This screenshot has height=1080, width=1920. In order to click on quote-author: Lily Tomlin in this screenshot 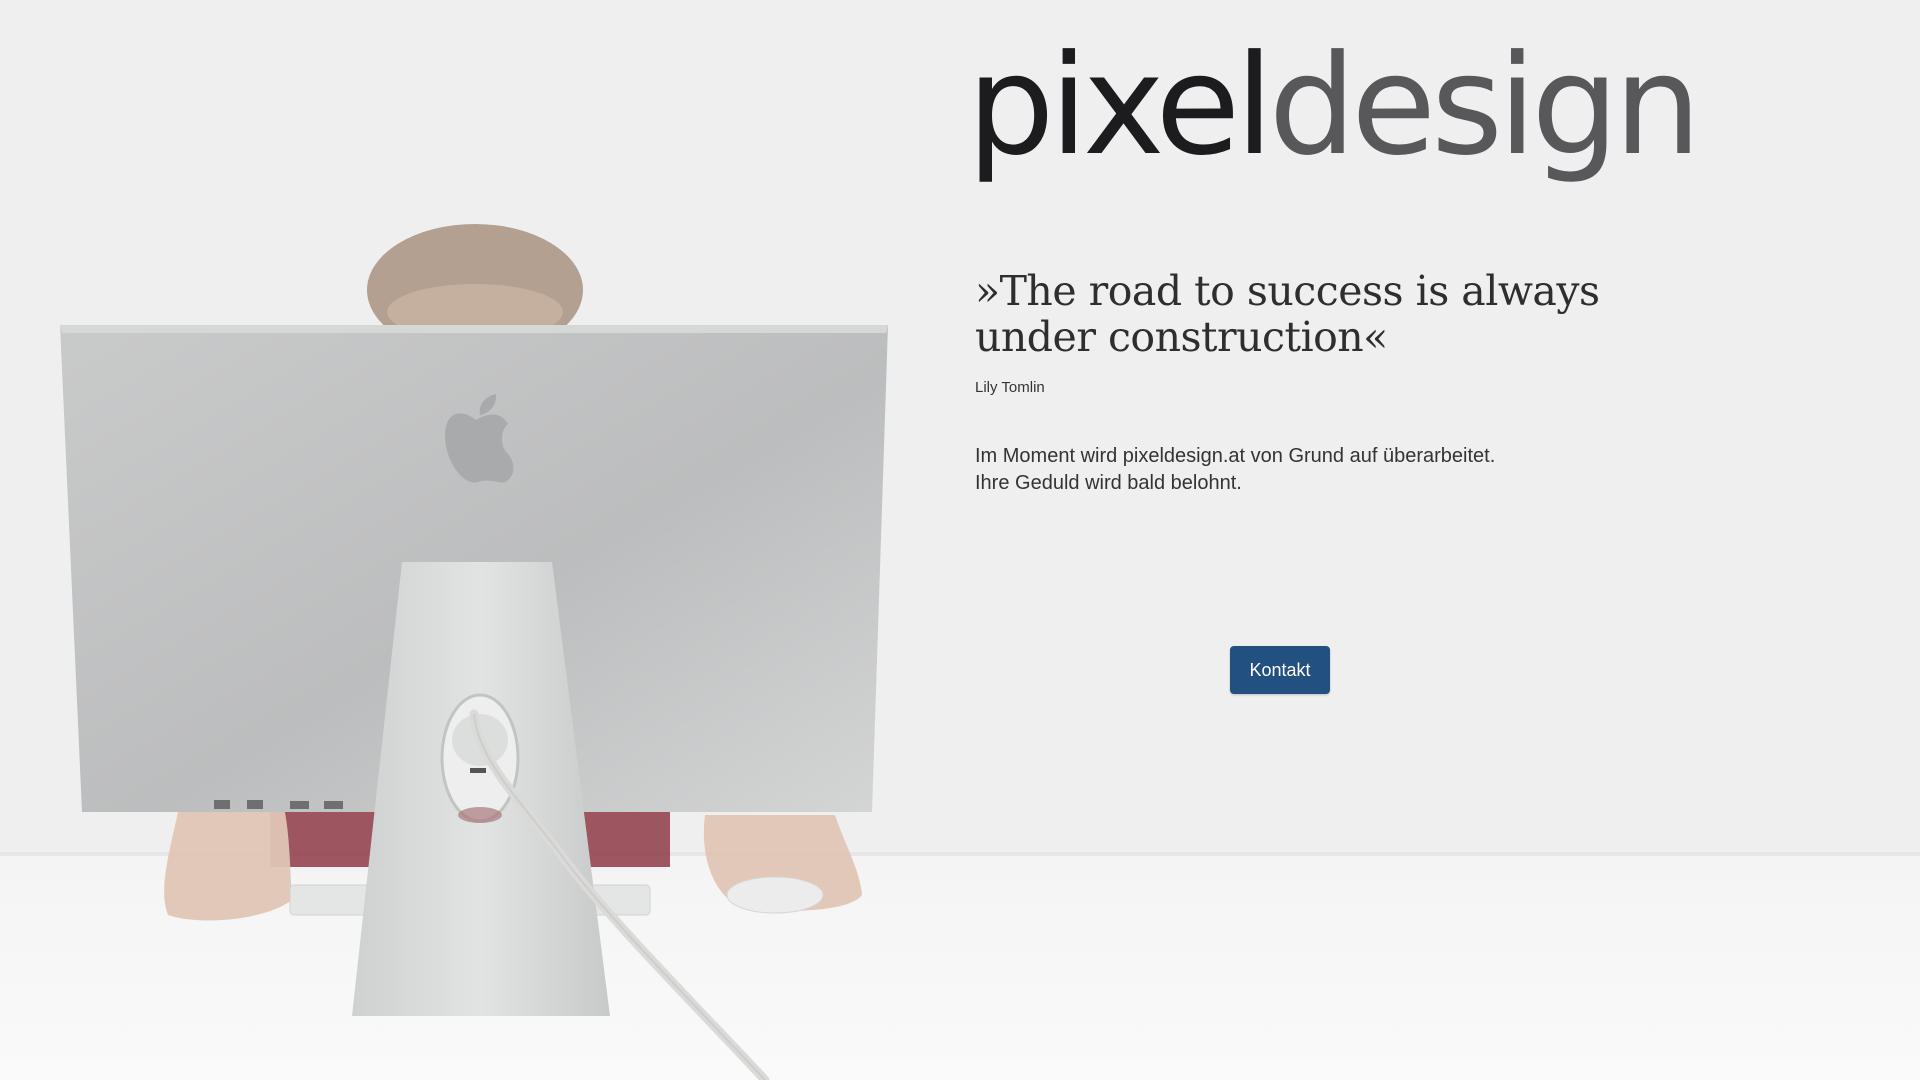, I will do `click(1010, 387)`.